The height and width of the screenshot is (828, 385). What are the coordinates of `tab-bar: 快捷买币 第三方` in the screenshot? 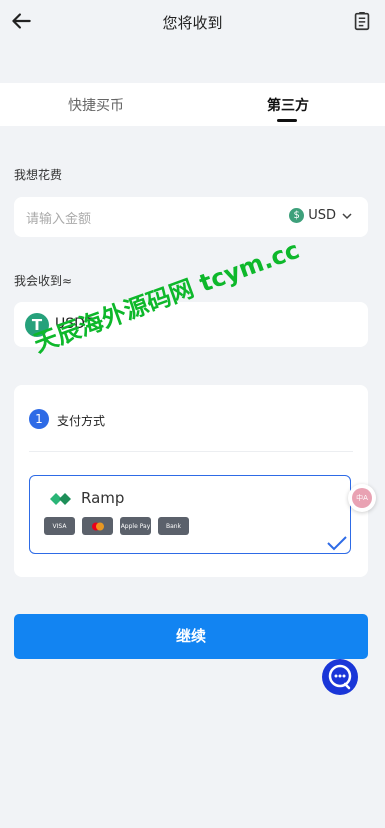 It's located at (192, 104).